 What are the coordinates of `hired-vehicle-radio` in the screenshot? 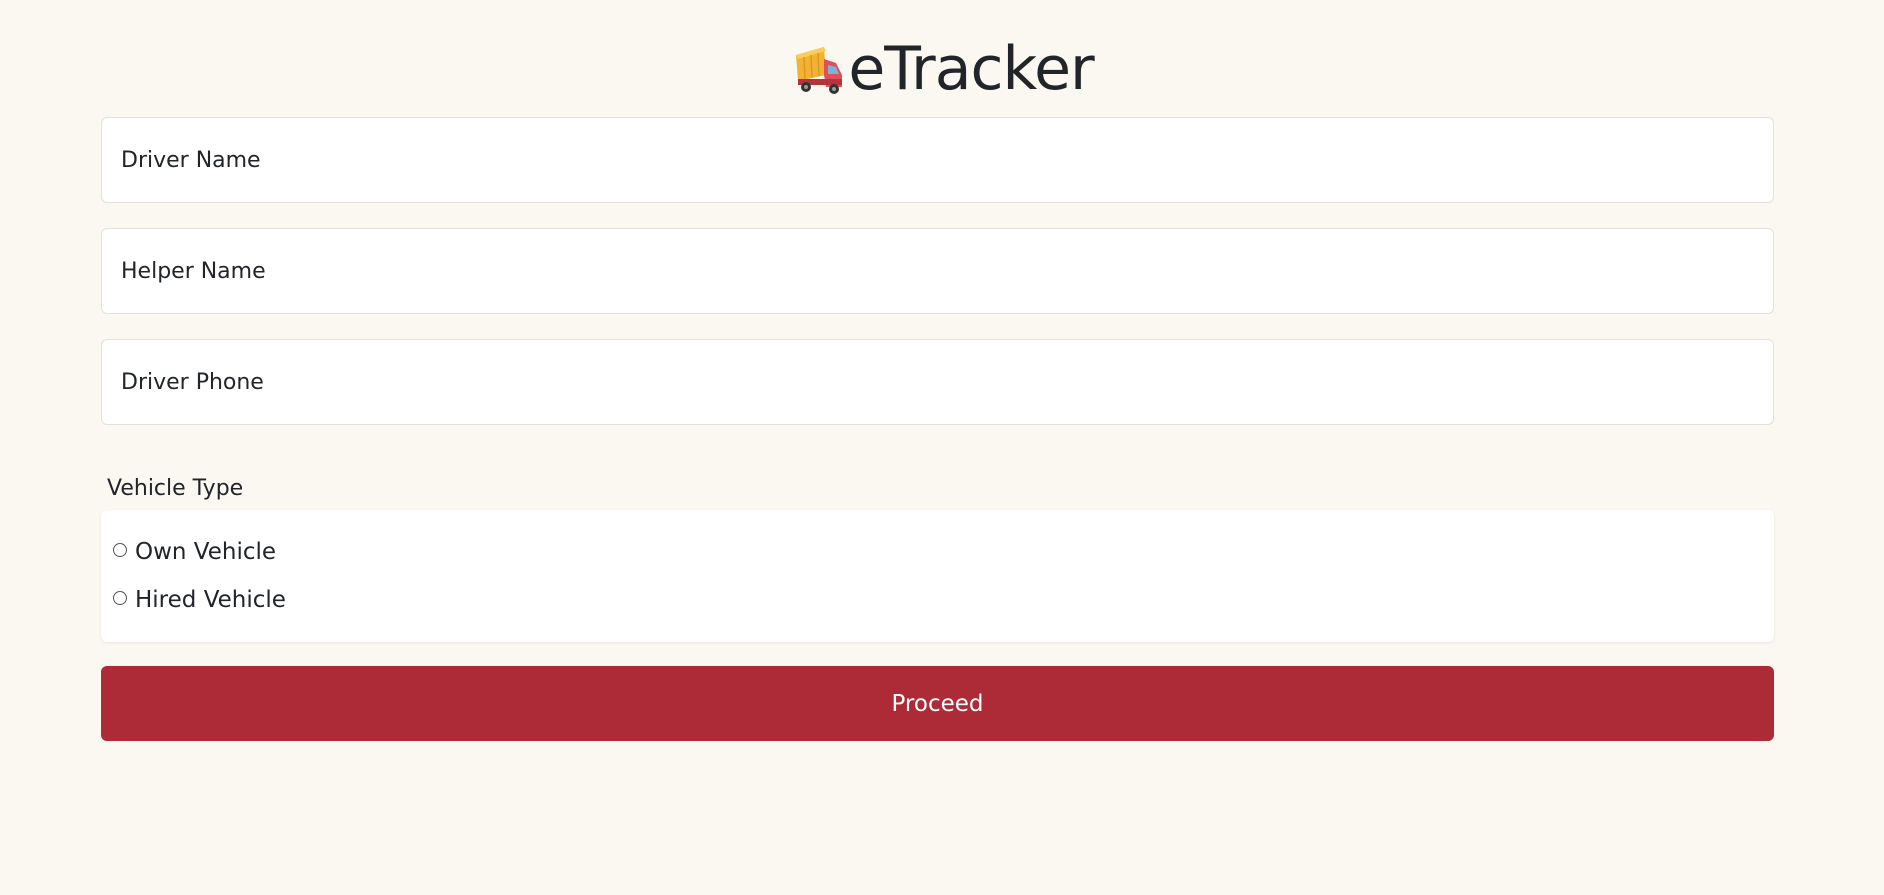 It's located at (120, 598).